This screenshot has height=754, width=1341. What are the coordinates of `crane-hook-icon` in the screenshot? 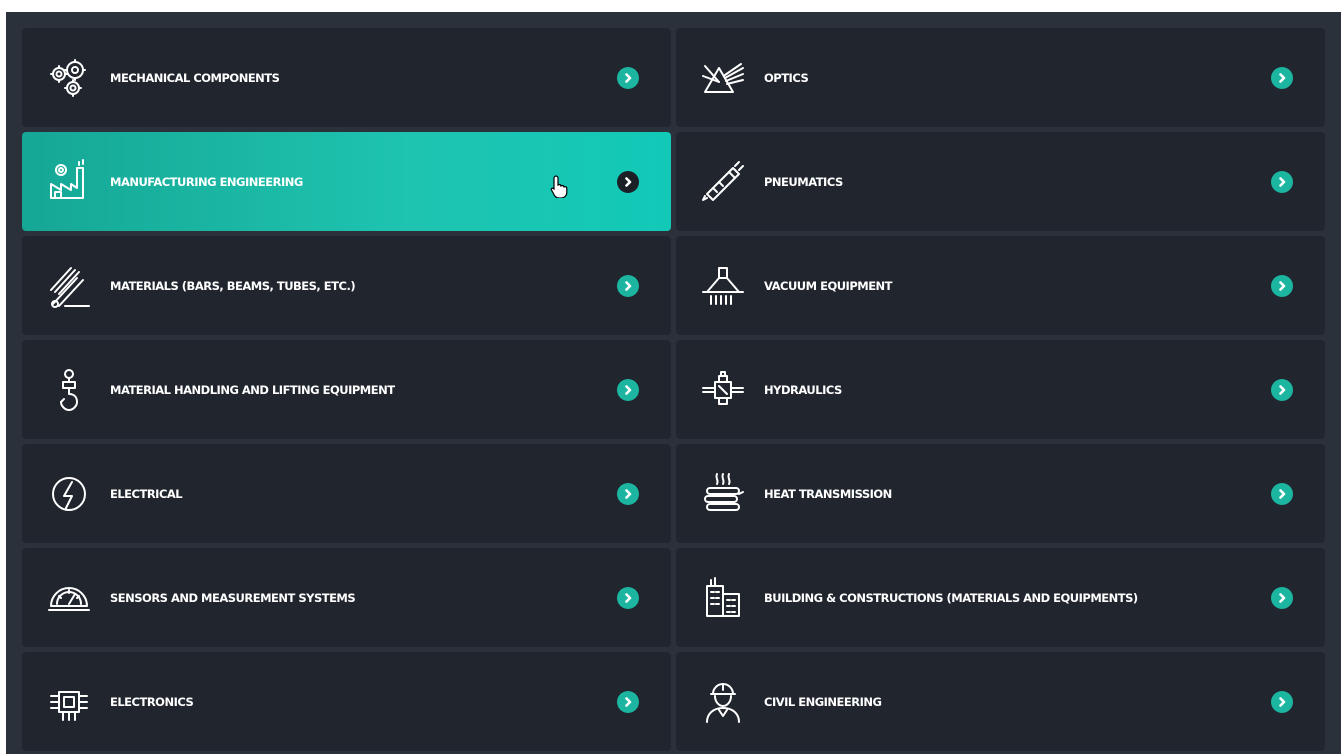 It's located at (69, 390).